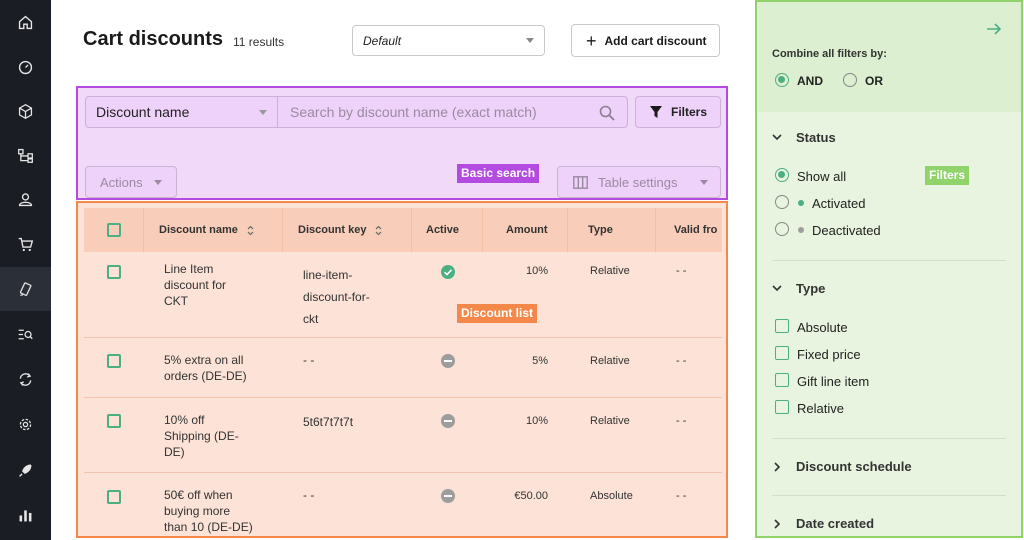 The width and height of the screenshot is (1024, 540). Describe the element at coordinates (219, 436) in the screenshot. I see `discount-name-cell: 10% off Shipping (DE- DE)` at that location.